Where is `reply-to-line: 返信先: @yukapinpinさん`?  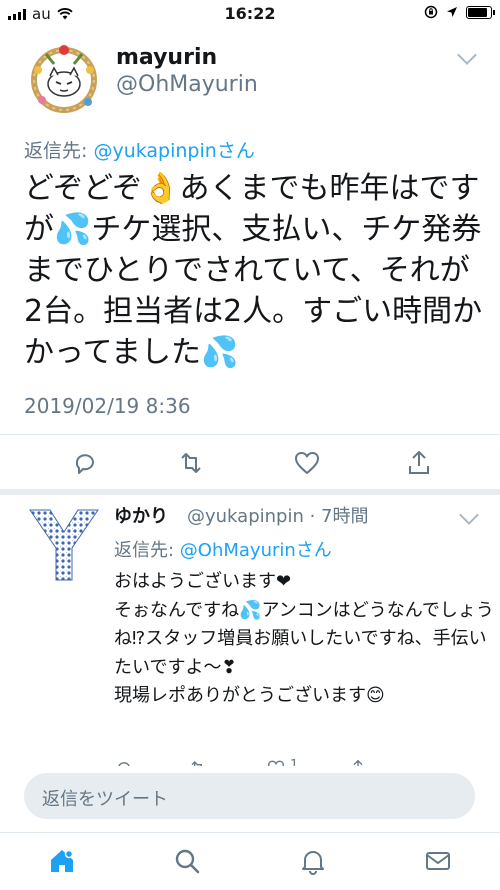
reply-to-line: 返信先: @yukapinpinさん is located at coordinates (139, 149).